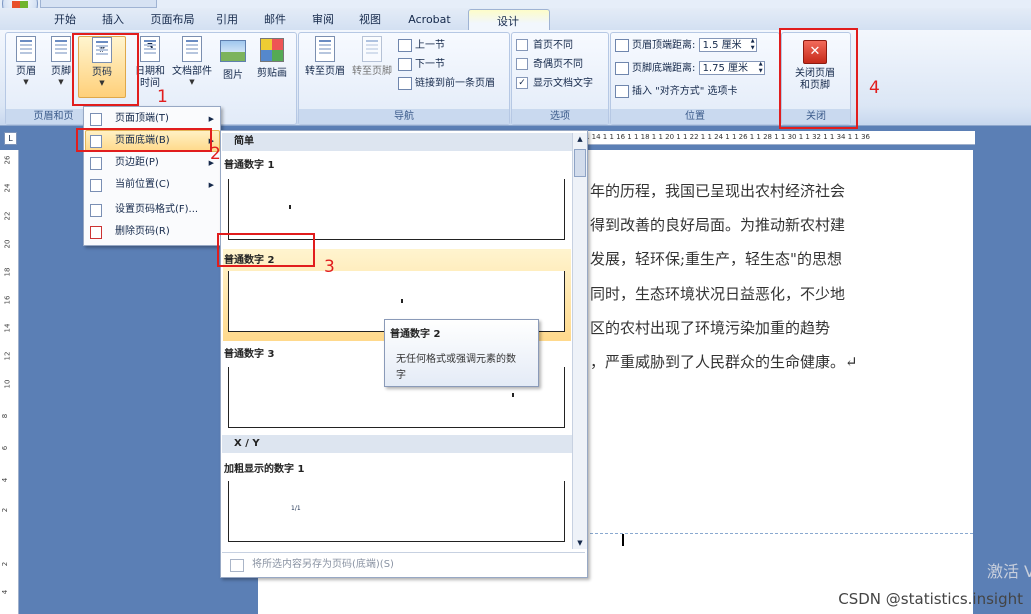 This screenshot has width=1031, height=614. Describe the element at coordinates (580, 139) in the screenshot. I see `scroll-up-icon: ▲` at that location.